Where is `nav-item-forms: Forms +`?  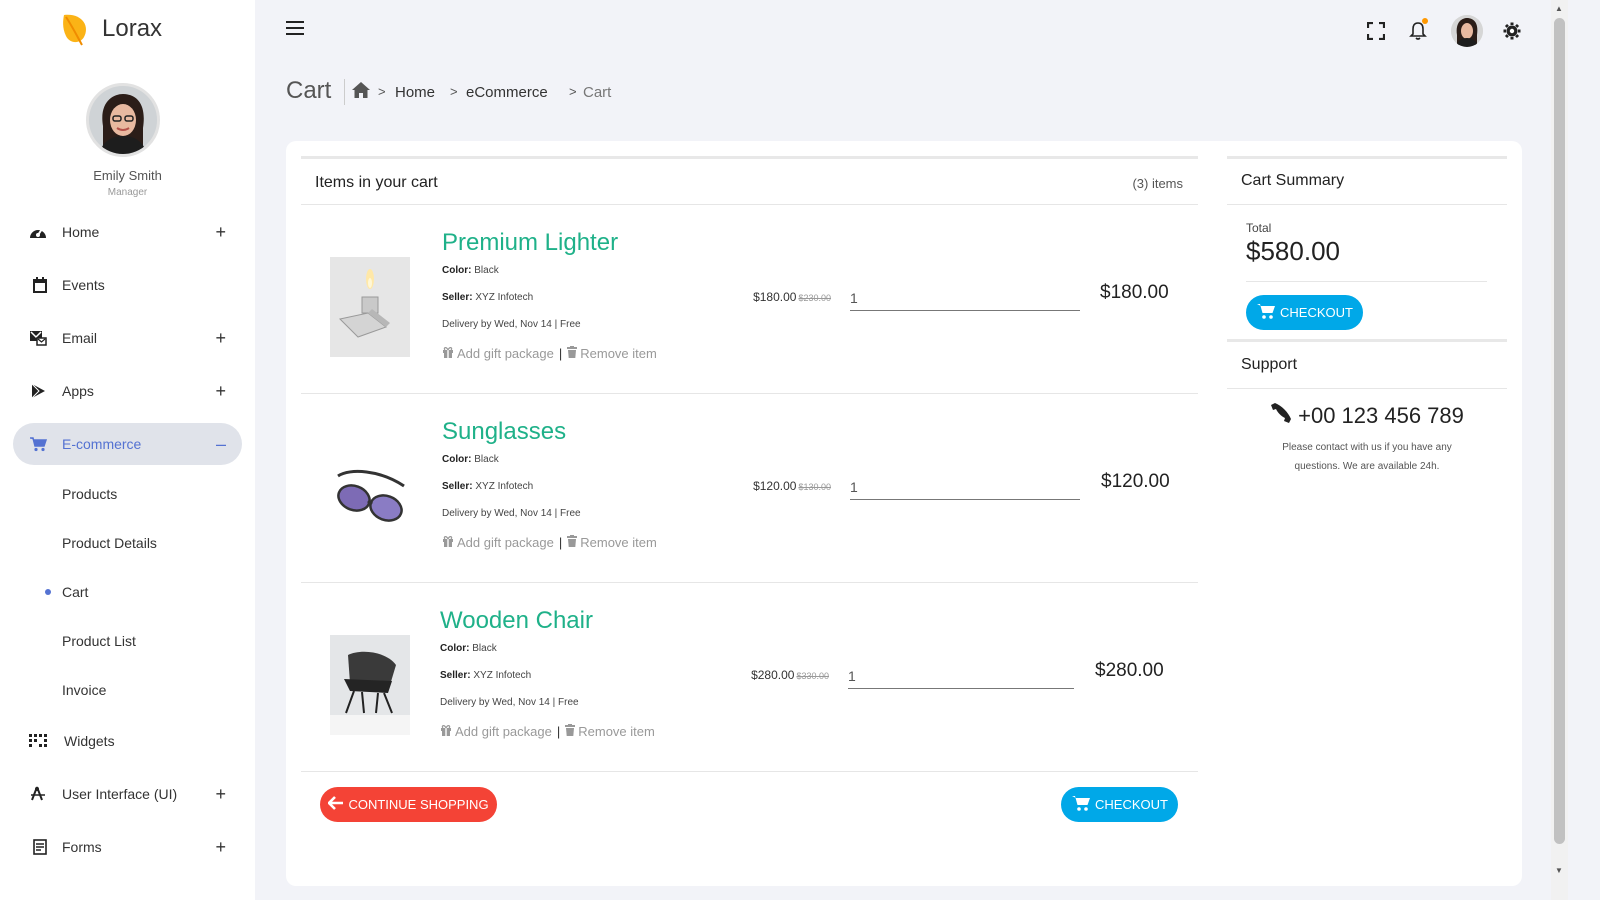 nav-item-forms: Forms + is located at coordinates (127, 847).